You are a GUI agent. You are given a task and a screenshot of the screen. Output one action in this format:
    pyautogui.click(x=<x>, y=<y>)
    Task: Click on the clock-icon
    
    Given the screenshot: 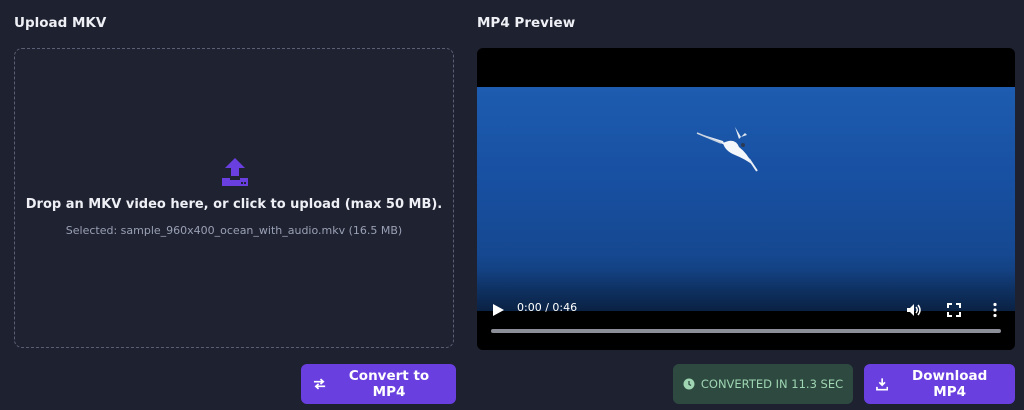 What is the action you would take?
    pyautogui.click(x=689, y=384)
    